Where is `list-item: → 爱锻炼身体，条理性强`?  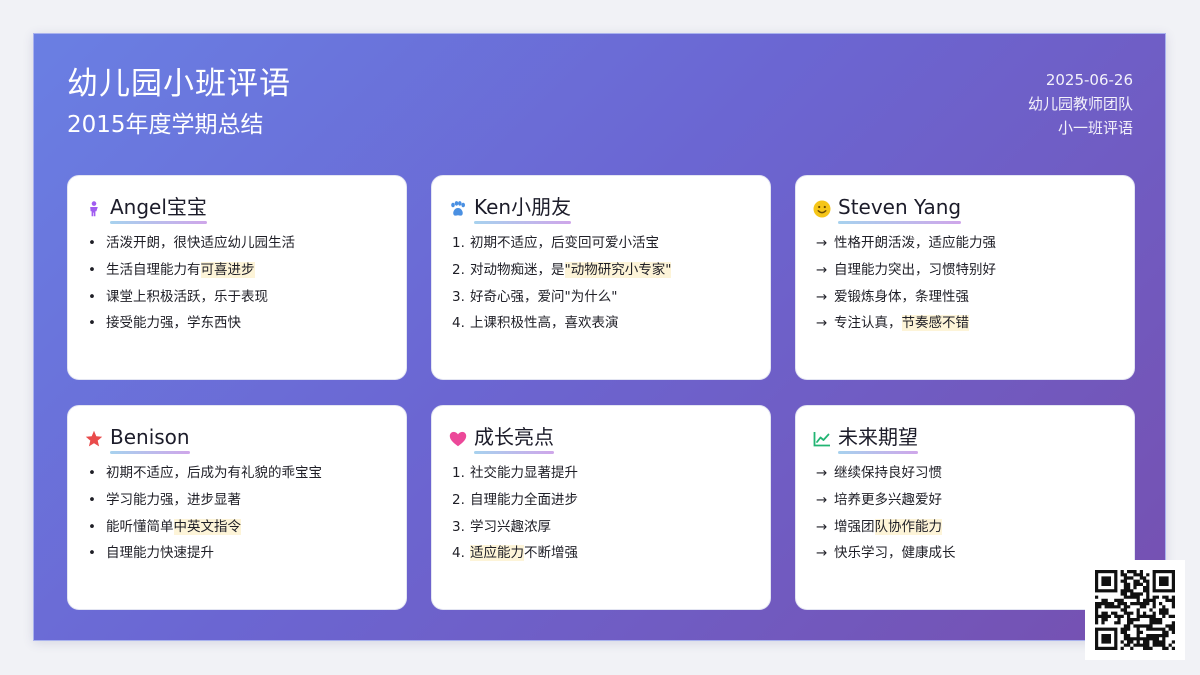
list-item: → 爱锻炼身体，条理性强 is located at coordinates (967, 297).